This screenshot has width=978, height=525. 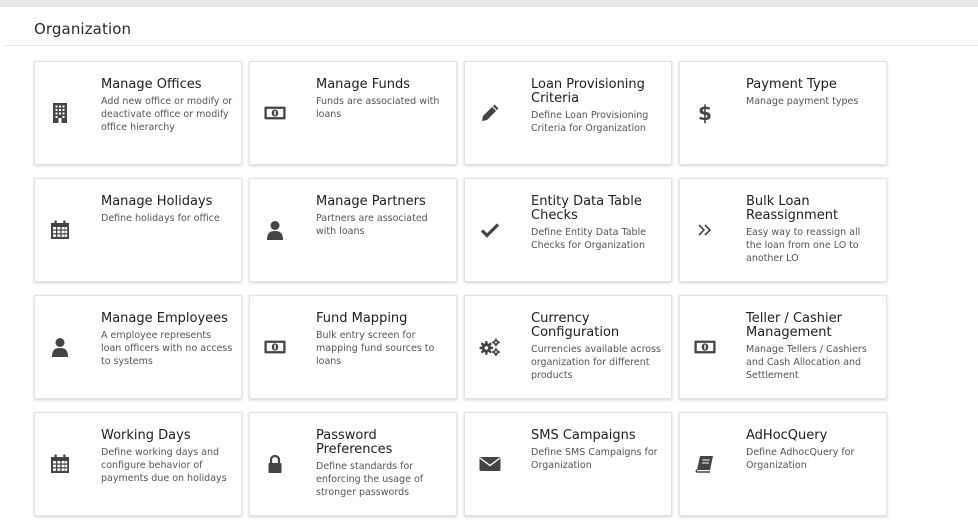 I want to click on card-title: Teller / Cashier Management, so click(x=794, y=325).